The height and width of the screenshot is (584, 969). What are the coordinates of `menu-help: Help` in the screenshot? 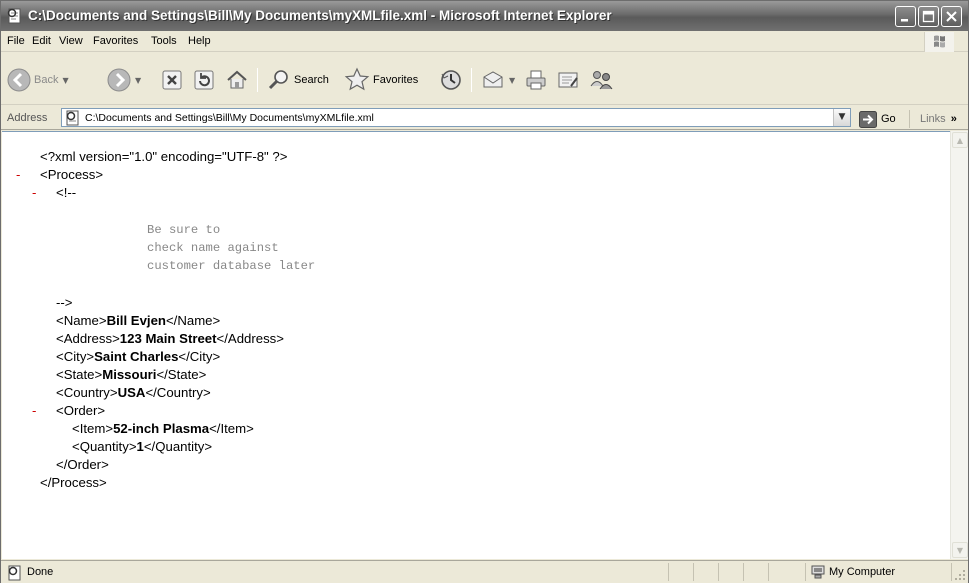 It's located at (199, 41).